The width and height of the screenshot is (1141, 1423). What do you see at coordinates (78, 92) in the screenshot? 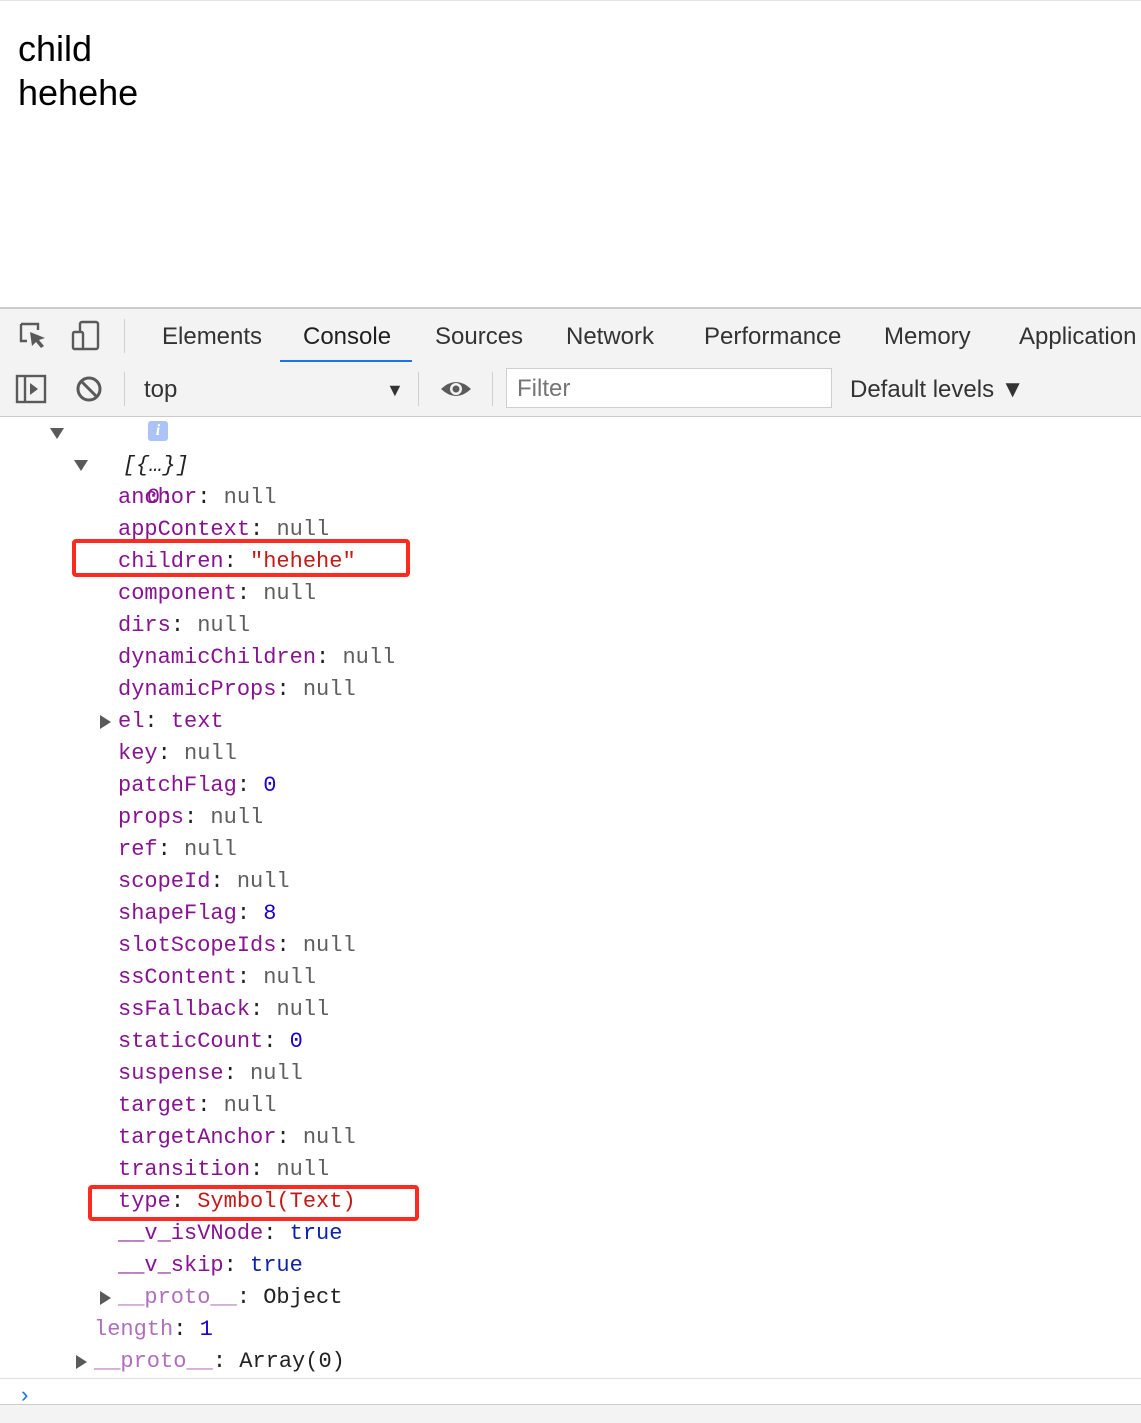
I see `page-text-hehehe: hehehe` at bounding box center [78, 92].